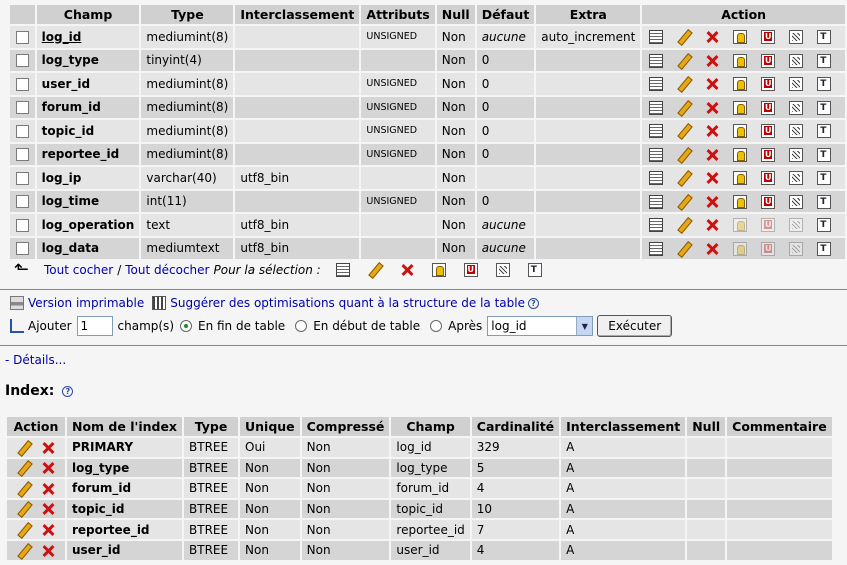  What do you see at coordinates (94, 326) in the screenshot?
I see `field-count-input` at bounding box center [94, 326].